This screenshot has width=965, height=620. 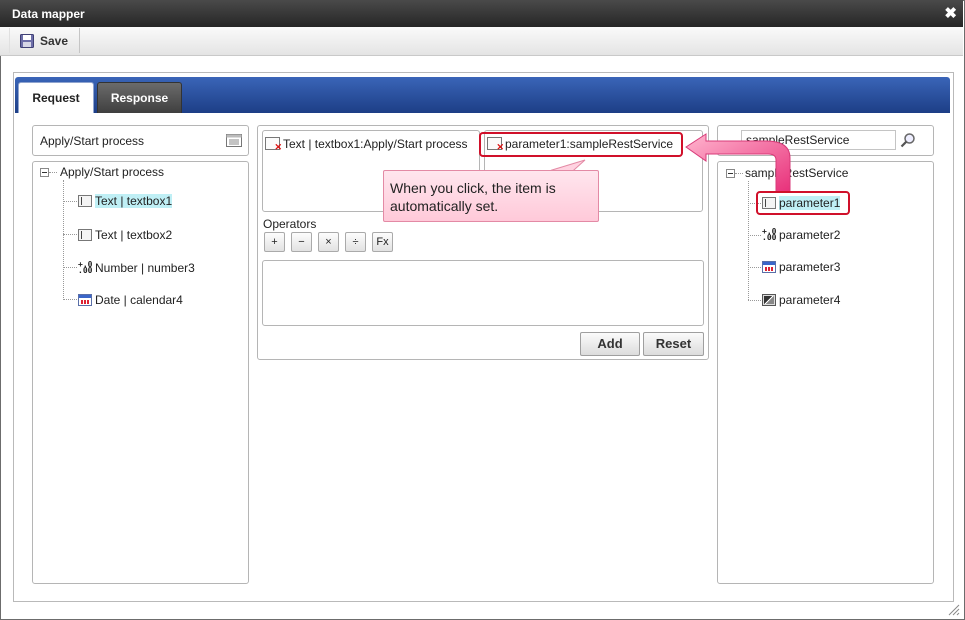 I want to click on resize-grip-icon, so click(x=954, y=610).